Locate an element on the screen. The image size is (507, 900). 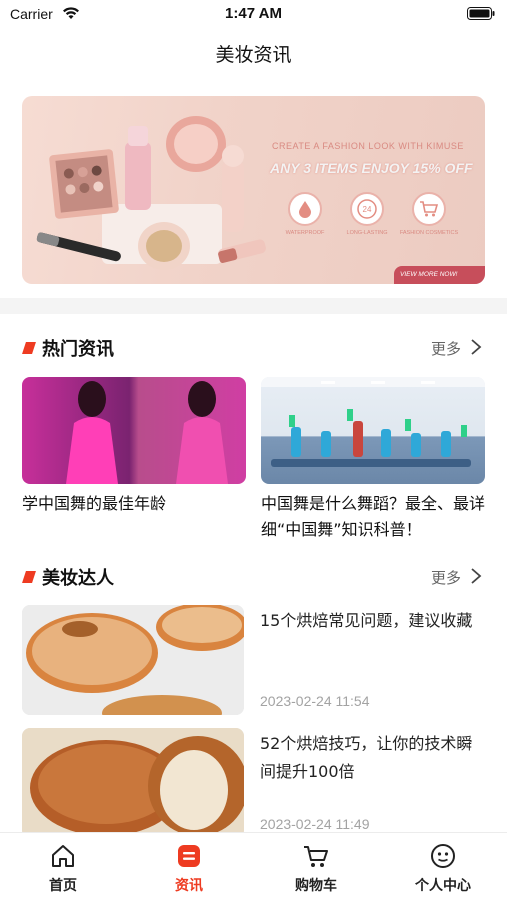
page-title: 美妆资讯 is located at coordinates (253, 55).